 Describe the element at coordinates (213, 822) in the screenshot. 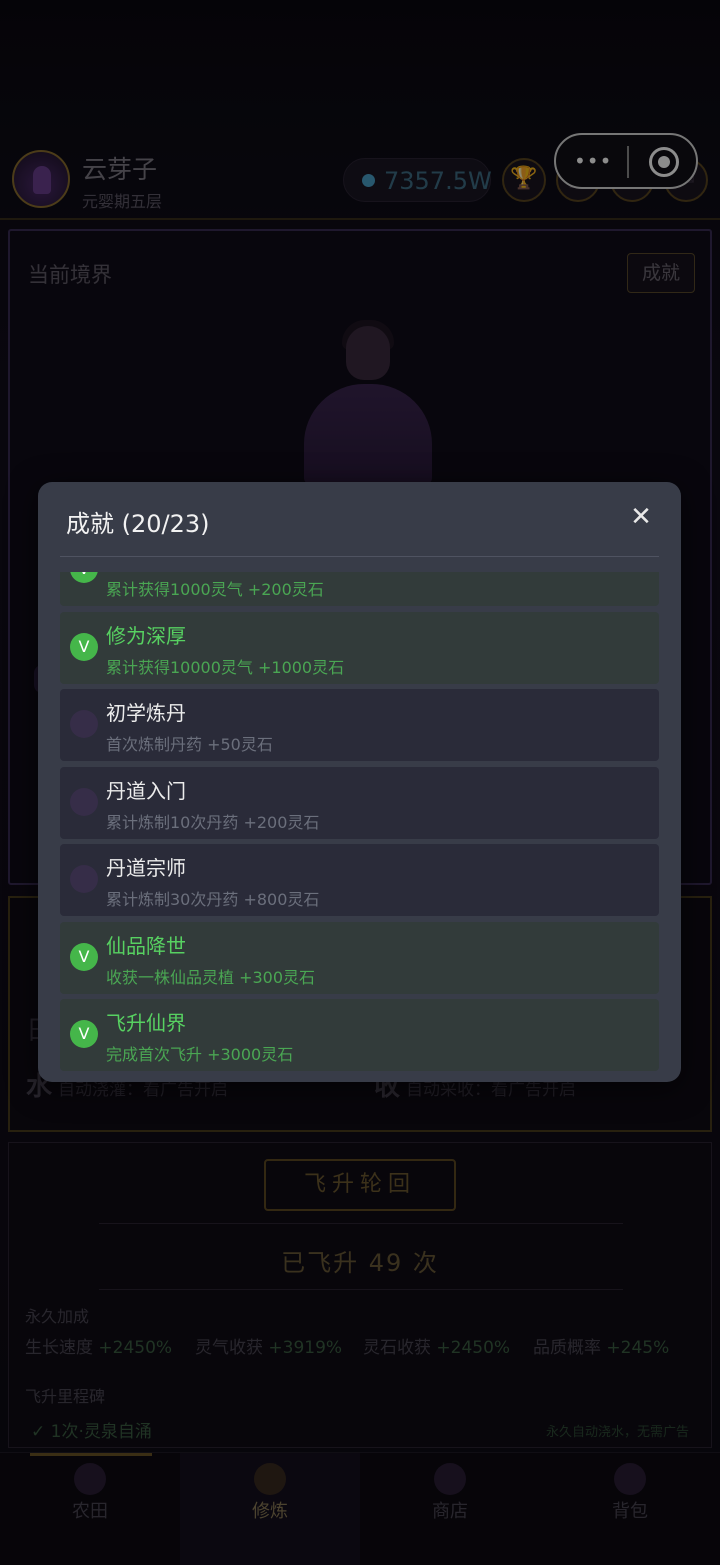

I see `achievement-desc: 累计炼制10次丹药 +200灵石` at that location.